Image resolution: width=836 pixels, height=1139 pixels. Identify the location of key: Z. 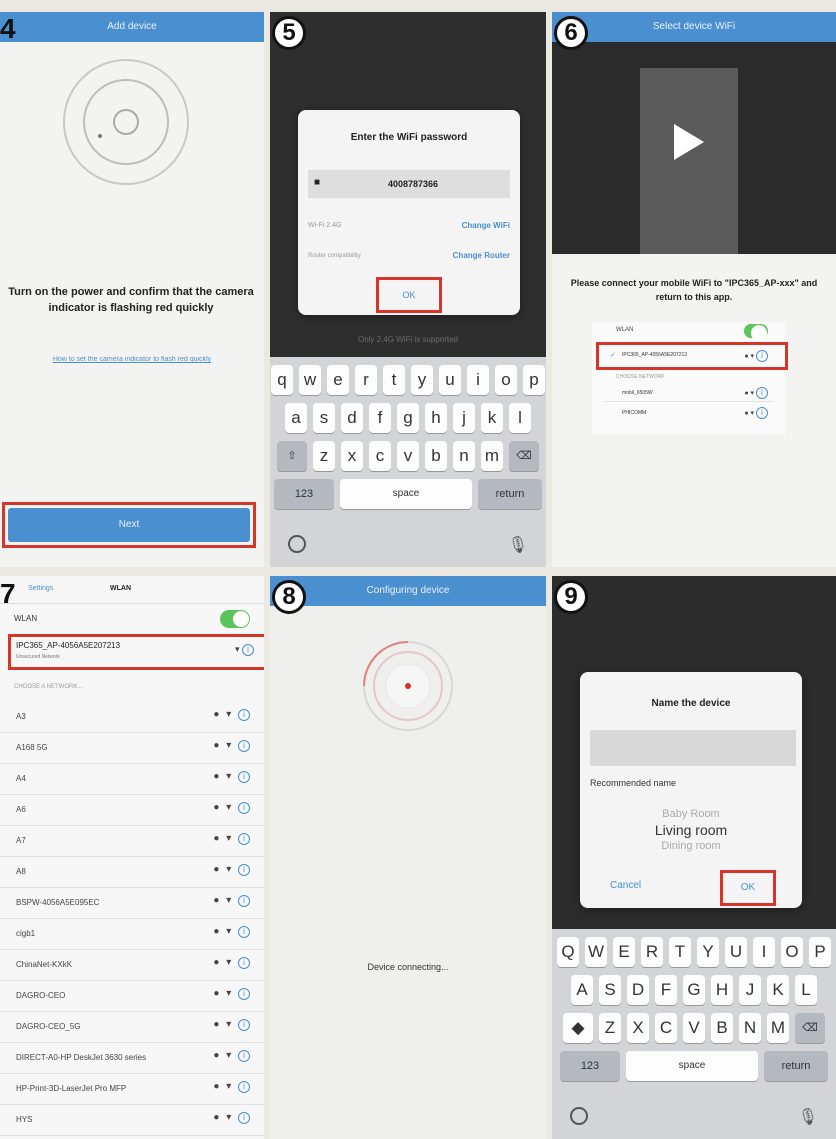
(610, 1028).